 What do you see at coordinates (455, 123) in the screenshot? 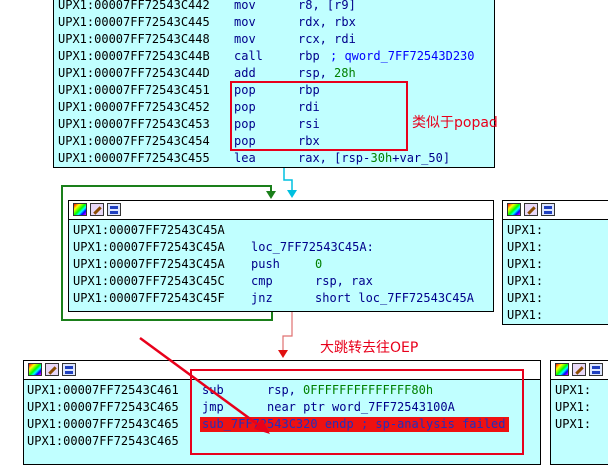
I see `annotation-popad: 类似于popad` at bounding box center [455, 123].